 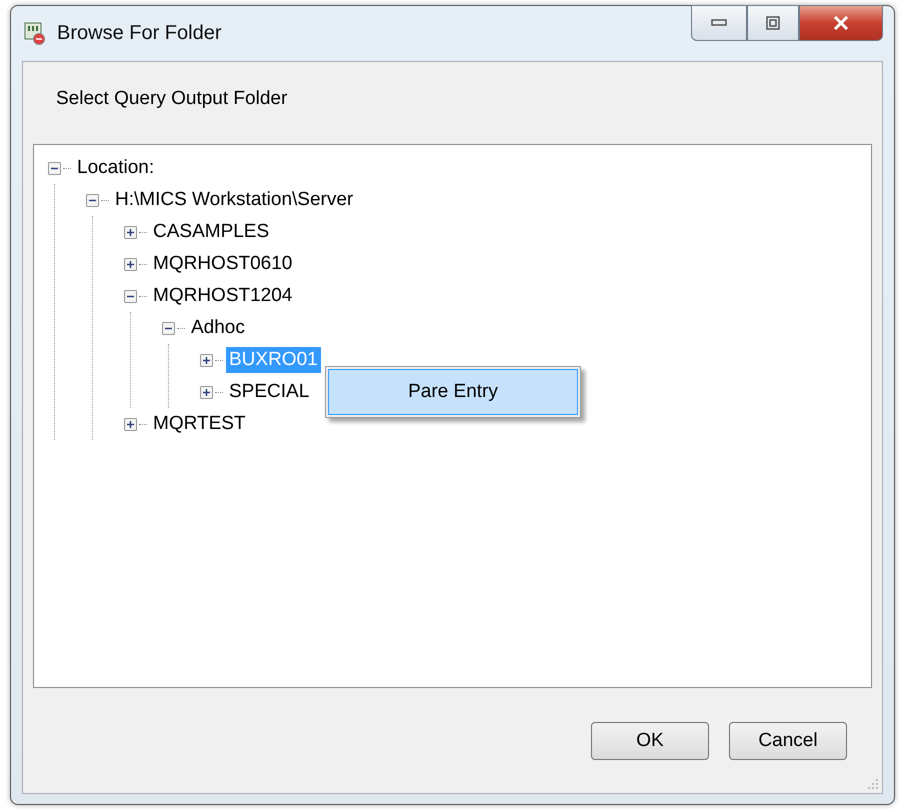 I want to click on close-icon, so click(x=841, y=23).